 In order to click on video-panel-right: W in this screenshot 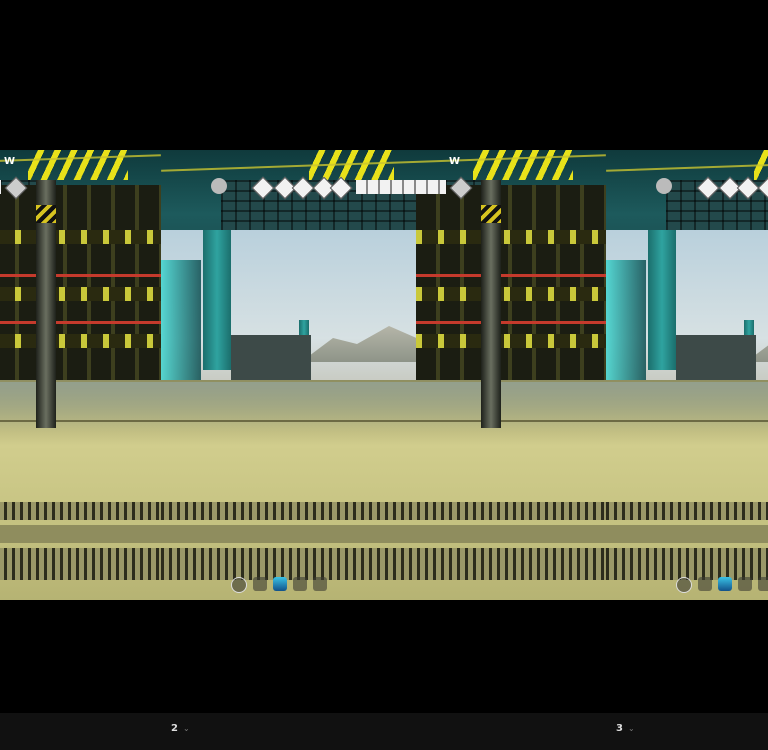, I will do `click(687, 375)`.